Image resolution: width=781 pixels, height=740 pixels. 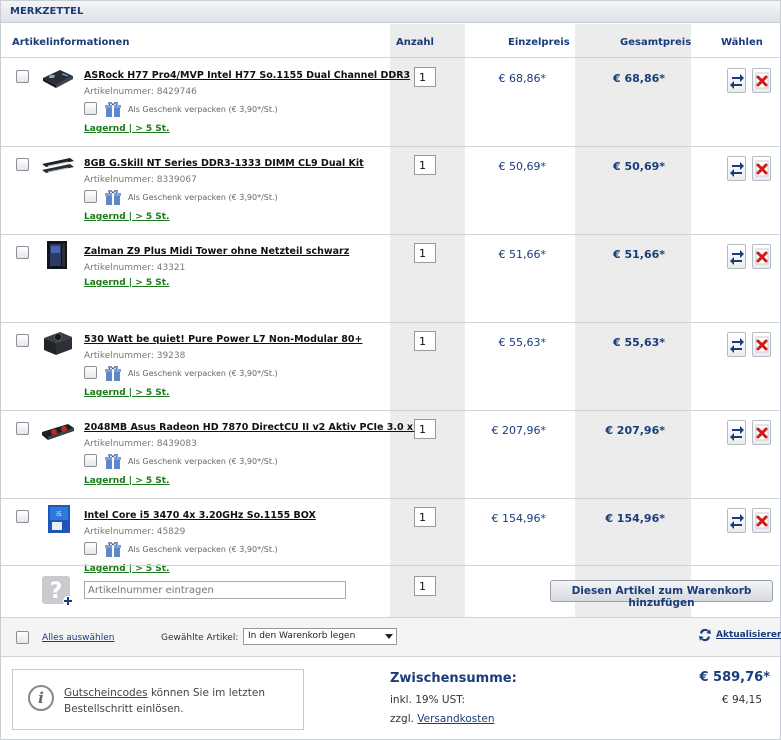 I want to click on article-number: Artikelnummer: 43321, so click(x=135, y=268).